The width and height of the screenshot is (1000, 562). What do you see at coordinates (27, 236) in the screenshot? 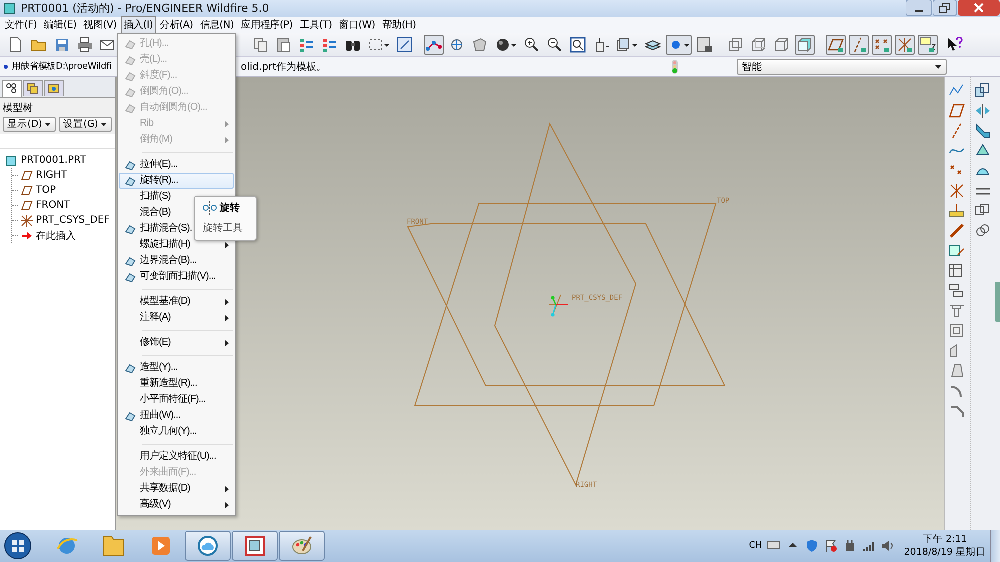
I see `insert-arrow-icon` at bounding box center [27, 236].